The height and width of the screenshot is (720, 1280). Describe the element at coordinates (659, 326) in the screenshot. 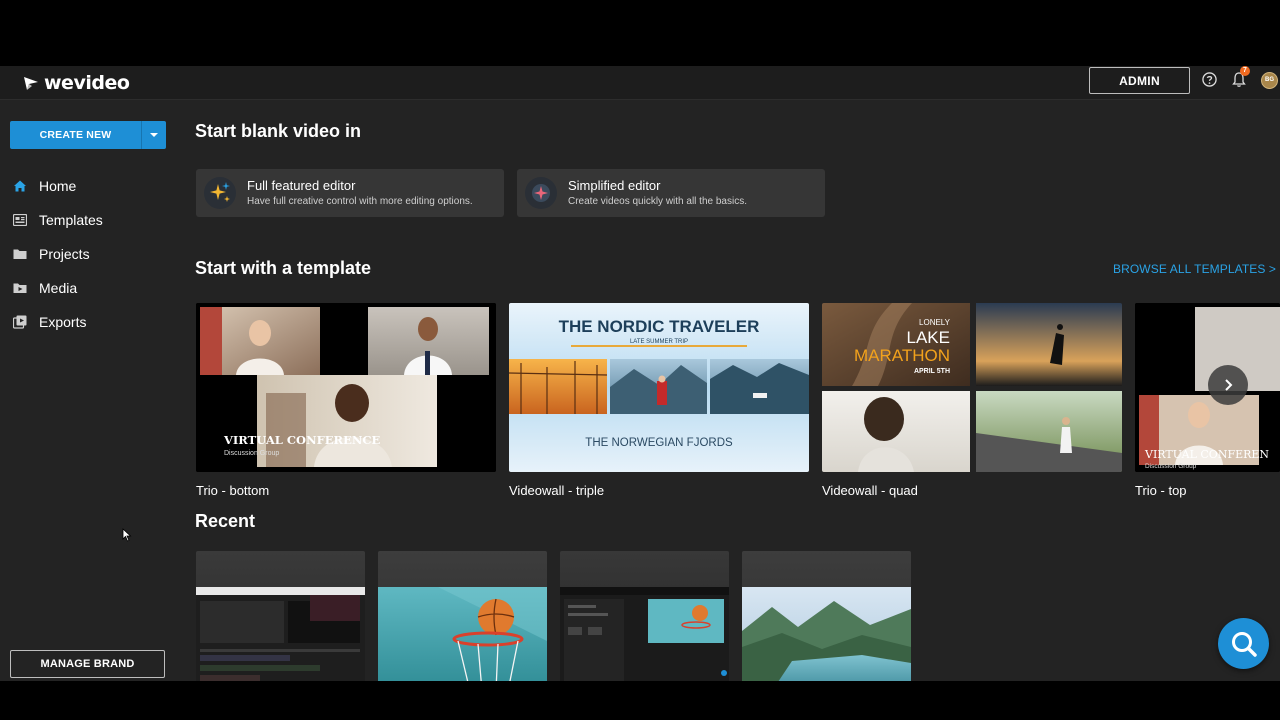

I see `template-overlay-title: THE NORDIC TRAVELER` at that location.